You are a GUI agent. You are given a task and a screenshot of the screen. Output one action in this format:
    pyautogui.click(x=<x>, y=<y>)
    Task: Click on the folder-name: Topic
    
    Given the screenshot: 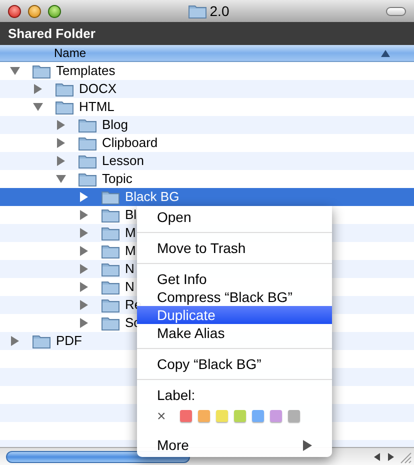 What is the action you would take?
    pyautogui.click(x=117, y=179)
    